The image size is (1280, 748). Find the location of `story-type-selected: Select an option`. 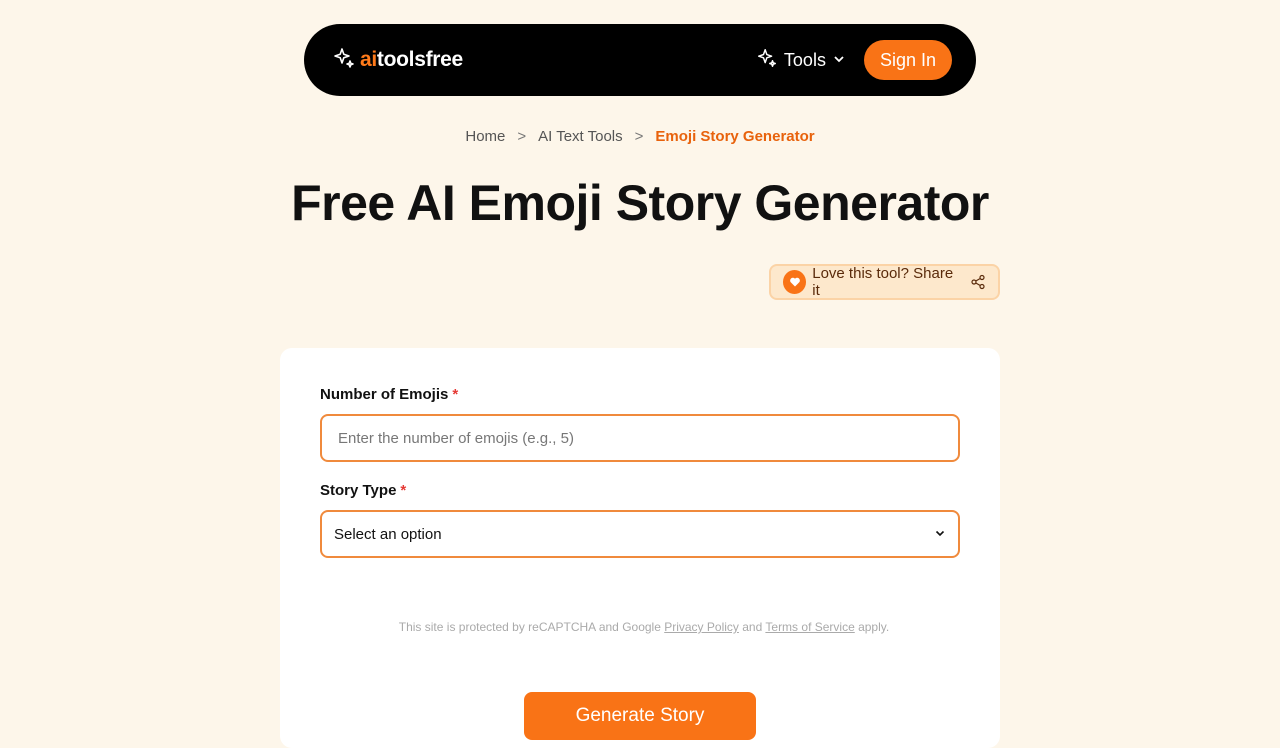

story-type-selected: Select an option is located at coordinates (388, 534).